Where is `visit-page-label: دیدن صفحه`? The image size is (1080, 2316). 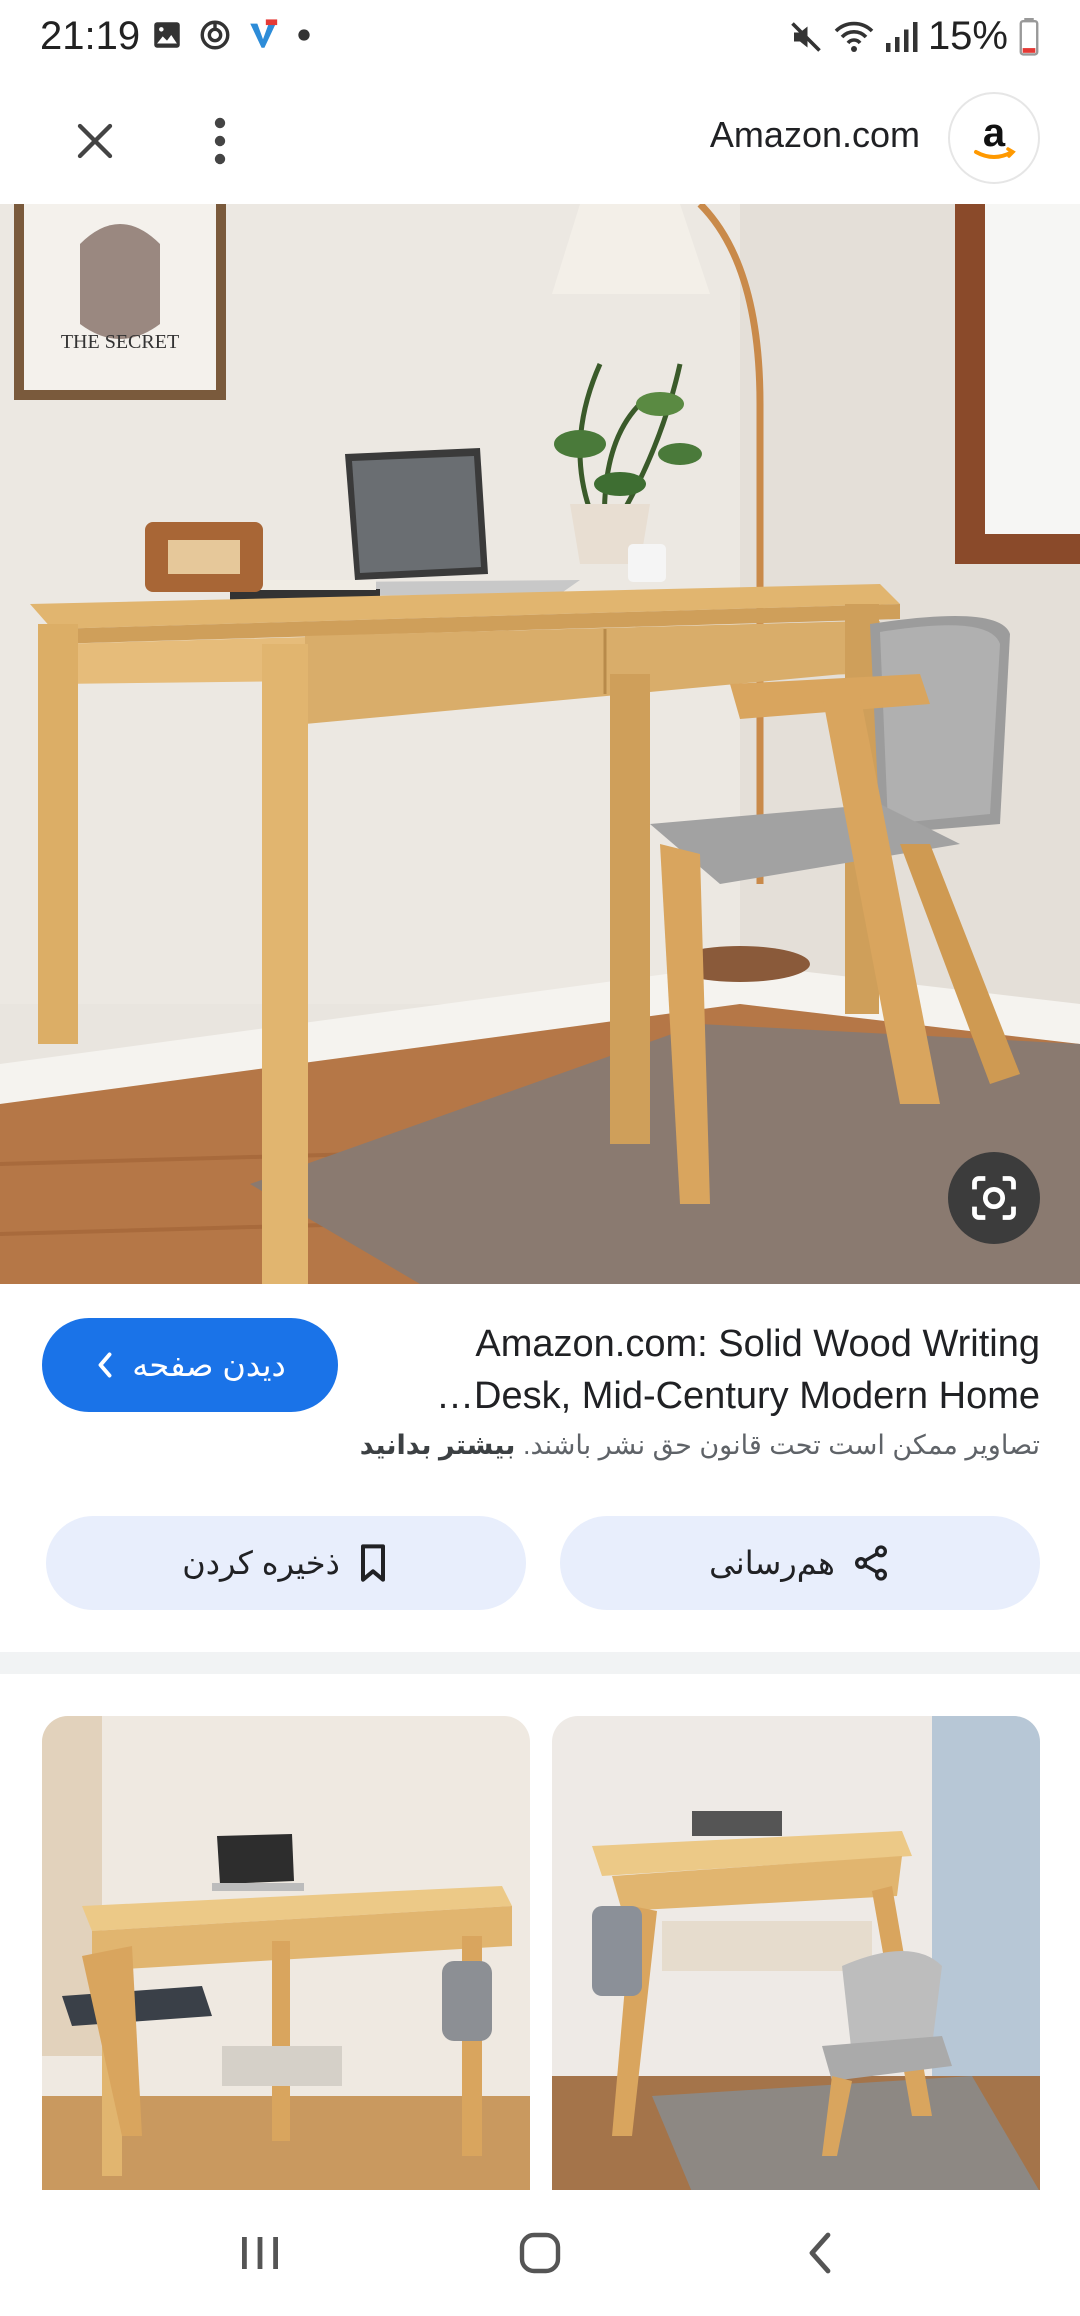
visit-page-label: دیدن صفحه is located at coordinates (209, 1365).